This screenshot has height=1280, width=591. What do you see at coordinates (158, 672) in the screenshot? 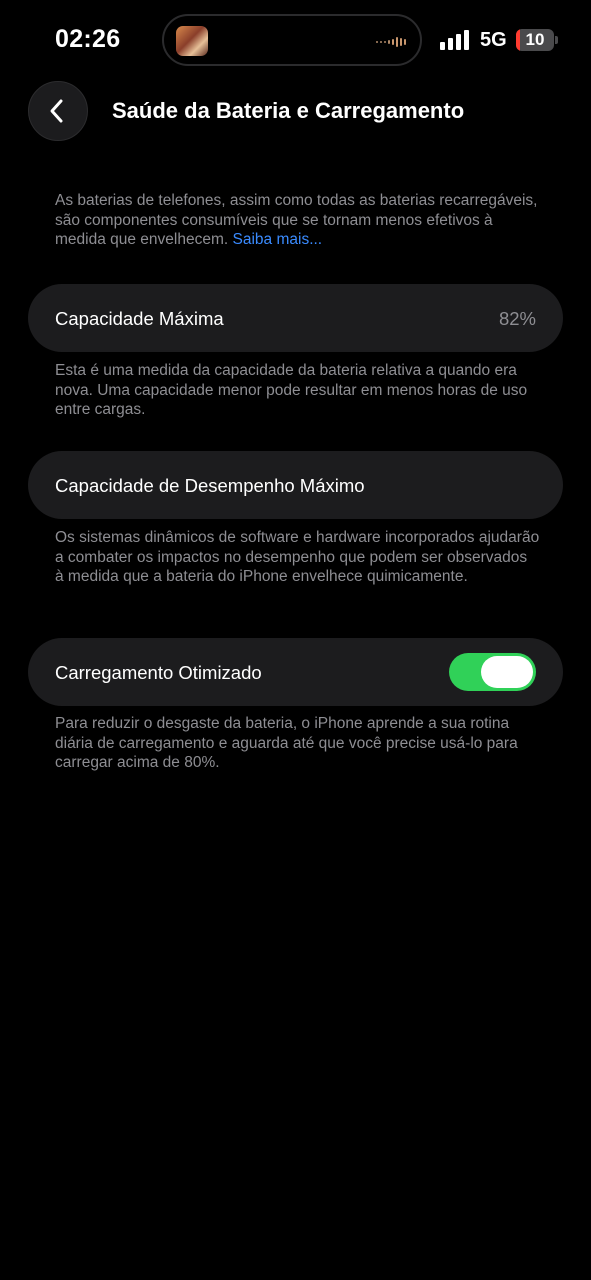
I see `optimized-charging-label: Carregamento Otimizado` at bounding box center [158, 672].